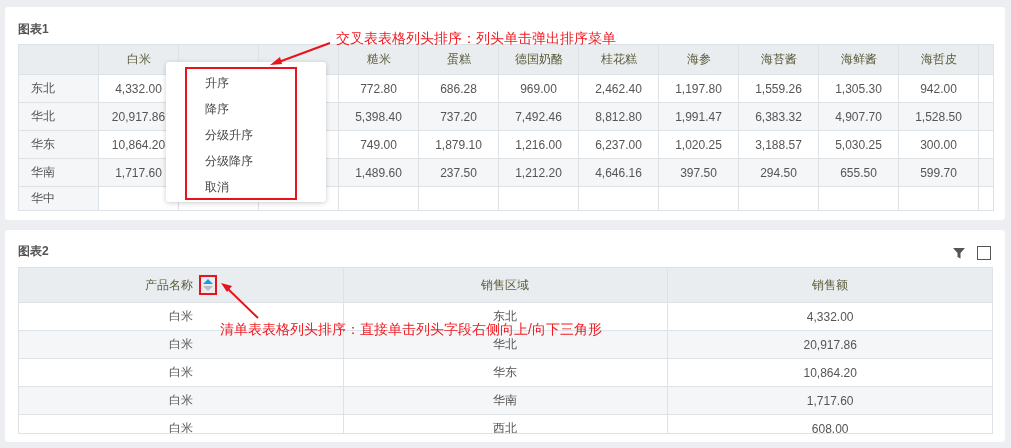 The width and height of the screenshot is (1011, 448). I want to click on column-header: 桂花糕, so click(618, 59).